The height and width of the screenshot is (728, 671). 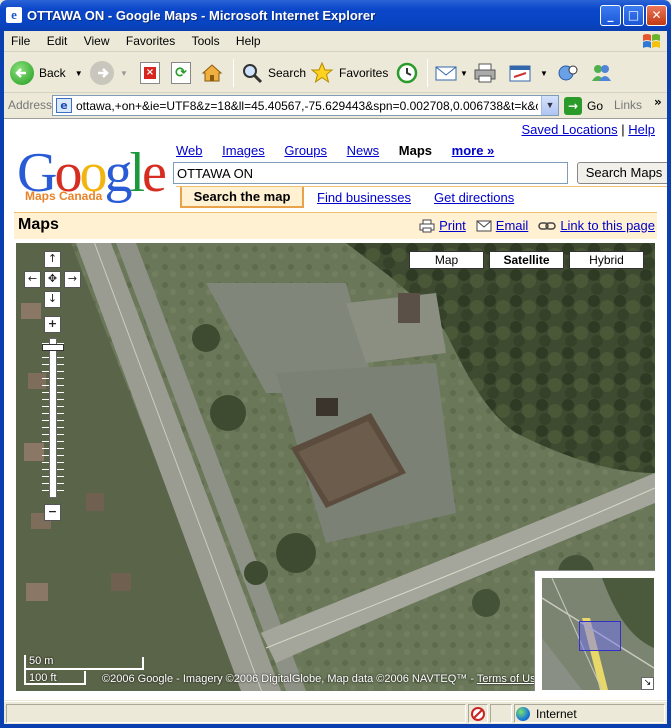 What do you see at coordinates (242, 197) in the screenshot?
I see `tab-search-the-map: Search the map` at bounding box center [242, 197].